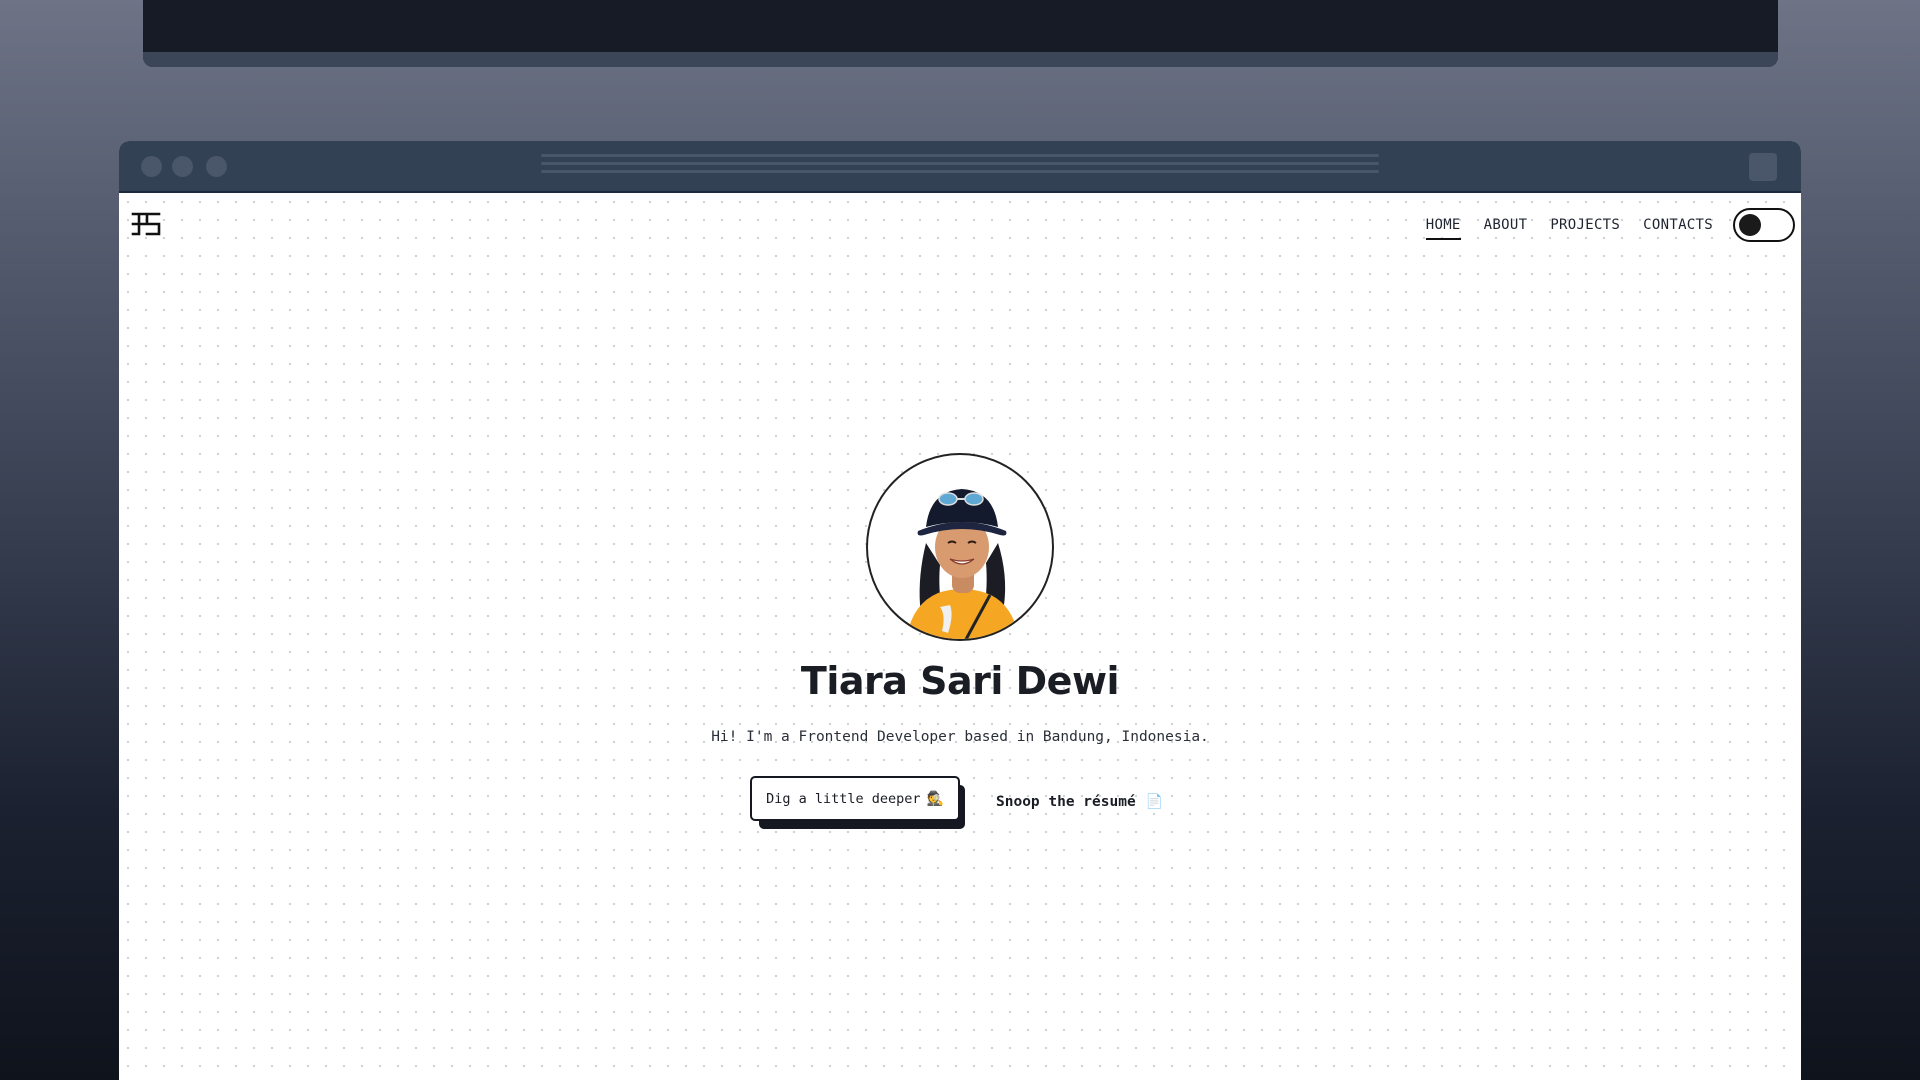 Image resolution: width=1920 pixels, height=1080 pixels. Describe the element at coordinates (1066, 802) in the screenshot. I see `resume-label: Snoop the résumé` at that location.